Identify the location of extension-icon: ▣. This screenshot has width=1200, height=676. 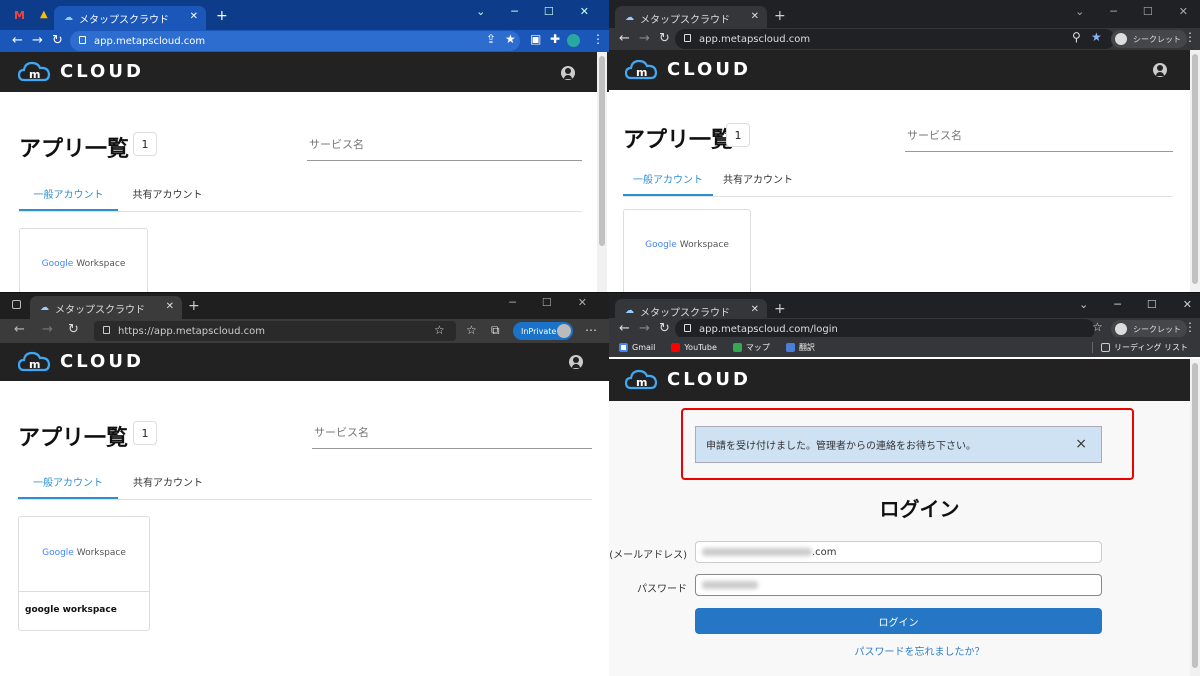
(535, 39).